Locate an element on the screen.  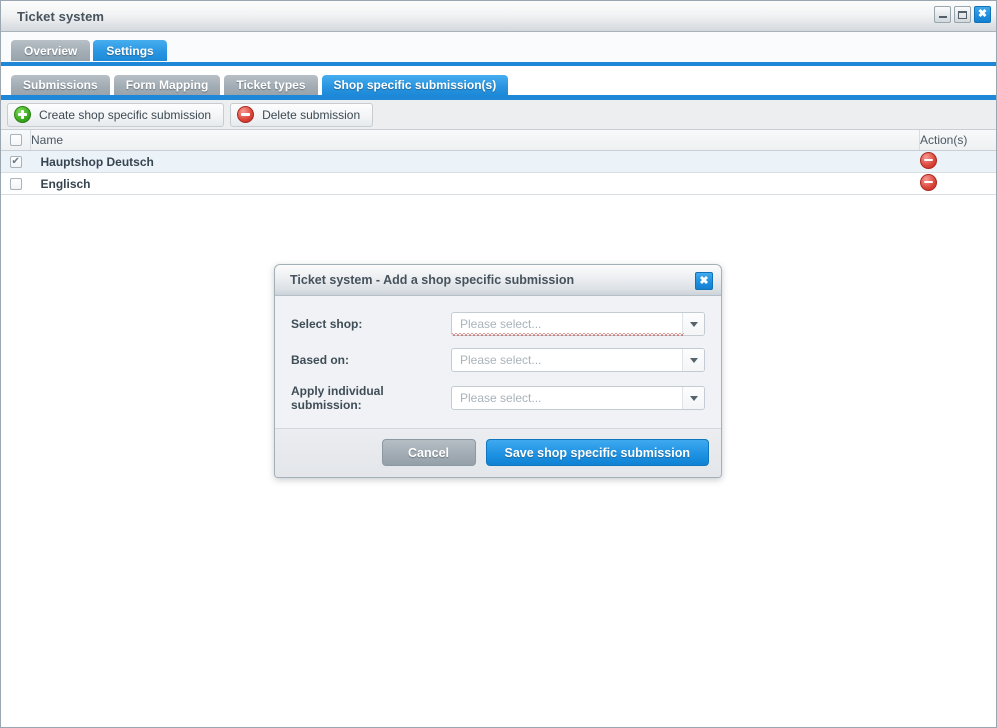
row-select-cell is located at coordinates (16, 183).